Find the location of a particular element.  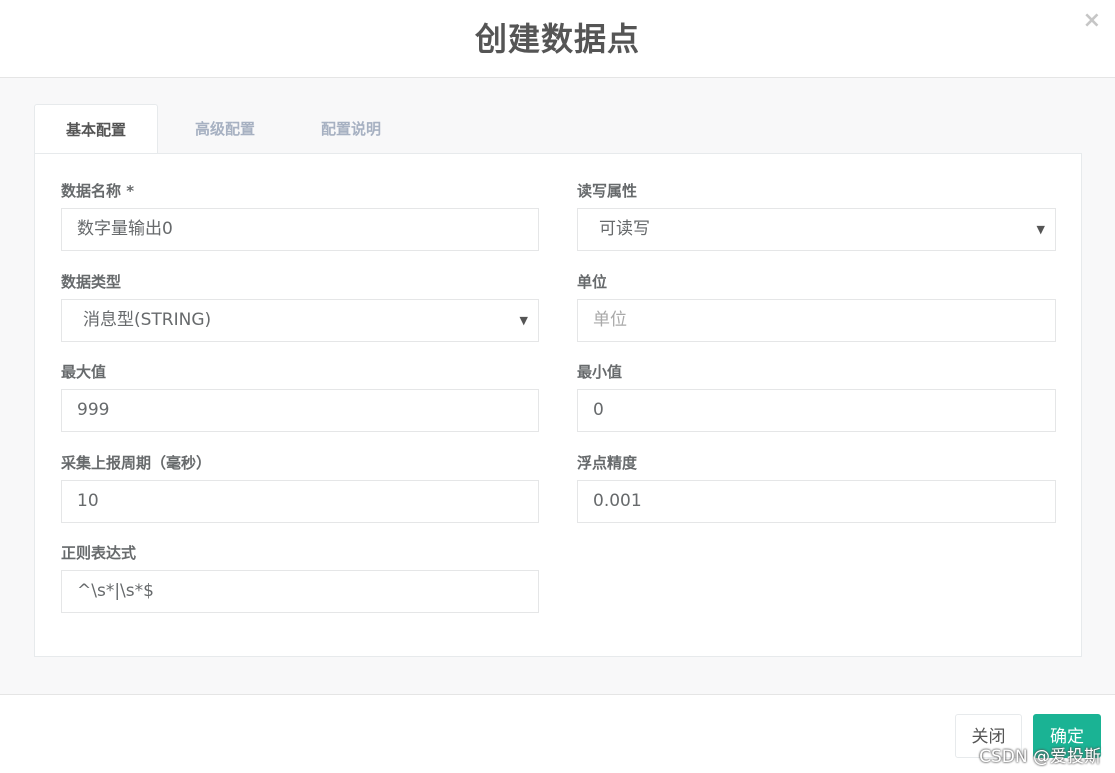

tab-advanced-config: 高级配置 is located at coordinates (225, 129).